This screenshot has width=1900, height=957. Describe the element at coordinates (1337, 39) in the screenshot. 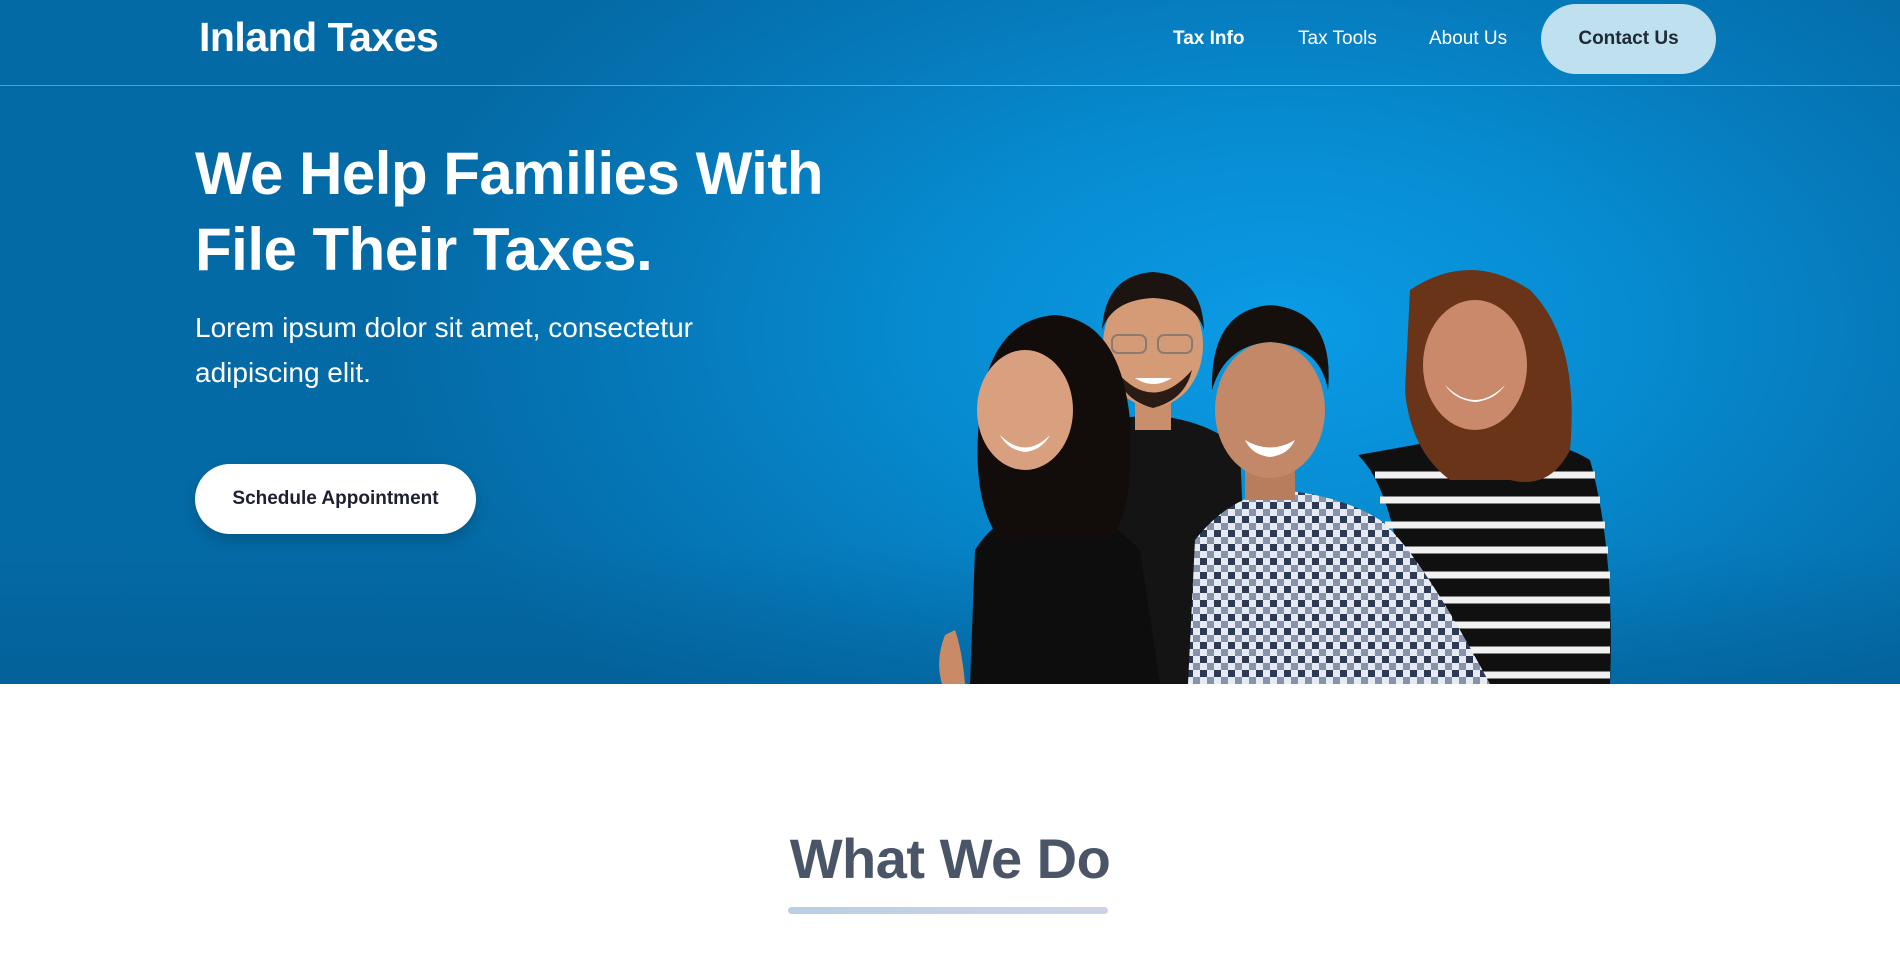

I see `nav-link-tax-tools: Tax Tools` at that location.